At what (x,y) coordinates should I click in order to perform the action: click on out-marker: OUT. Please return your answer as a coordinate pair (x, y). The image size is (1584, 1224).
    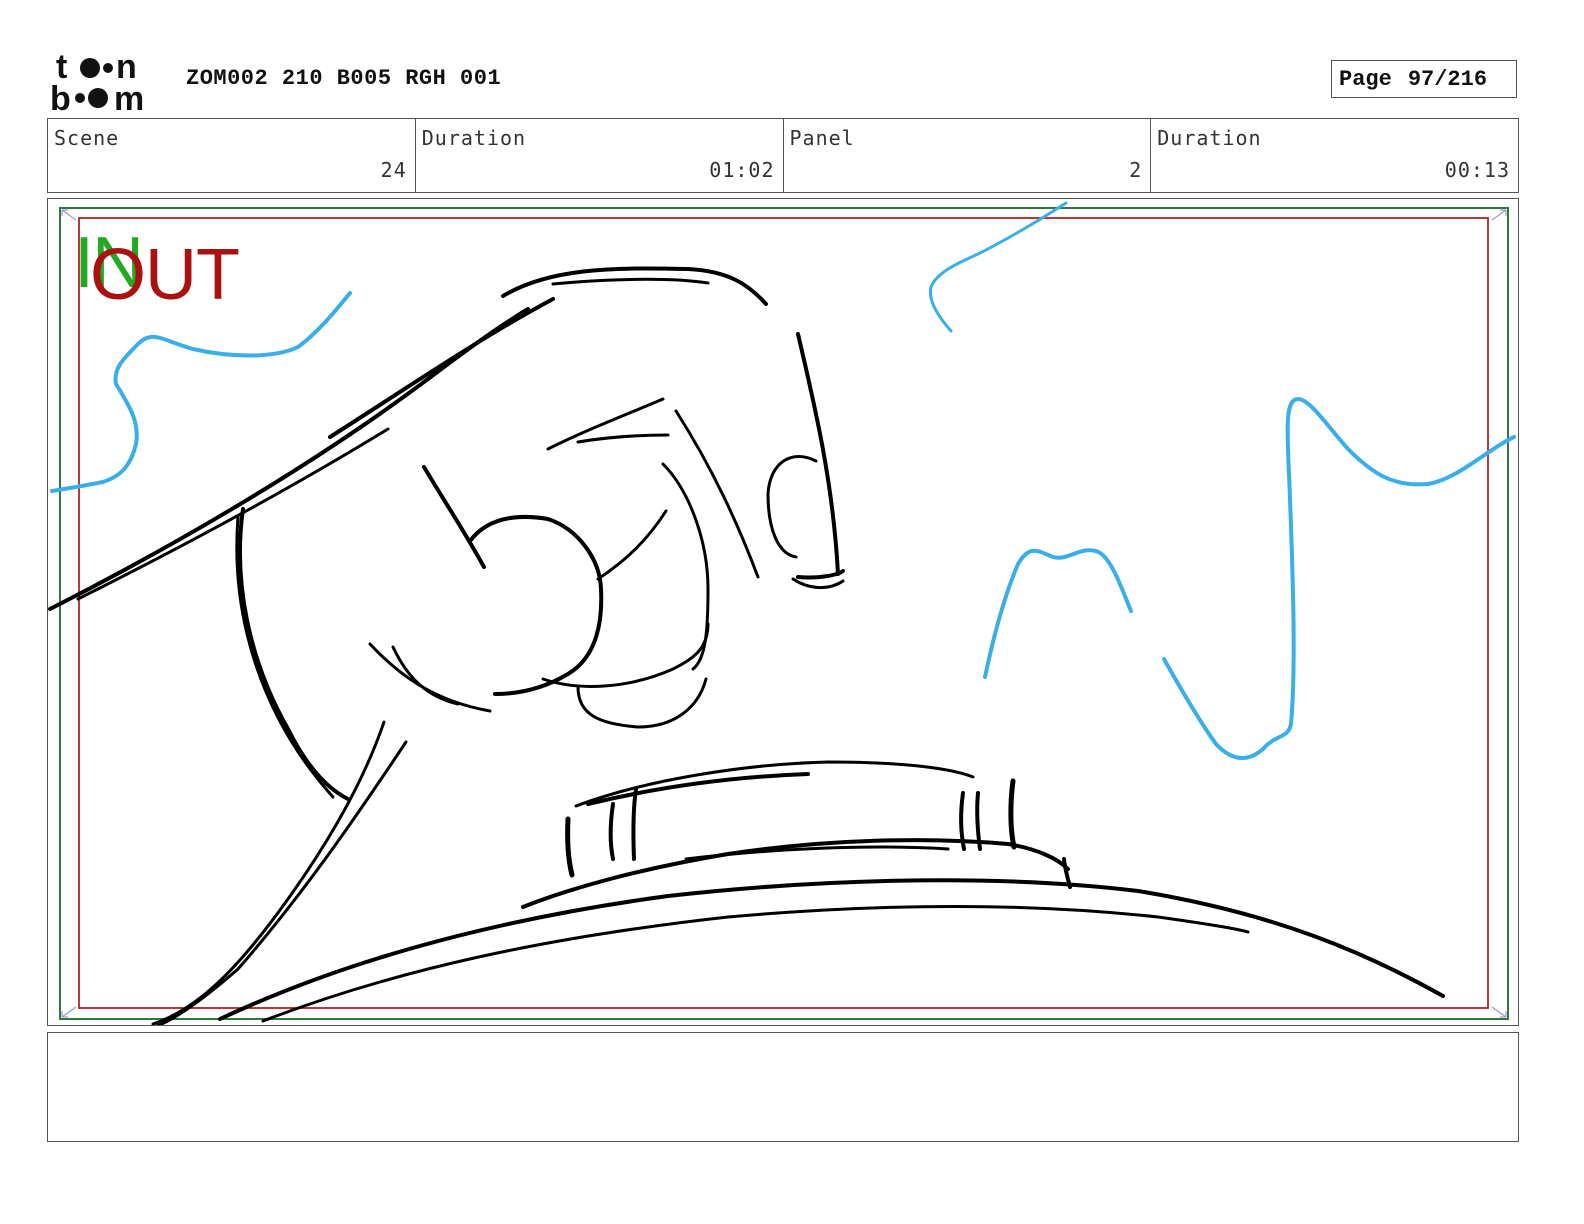
    Looking at the image, I should click on (165, 275).